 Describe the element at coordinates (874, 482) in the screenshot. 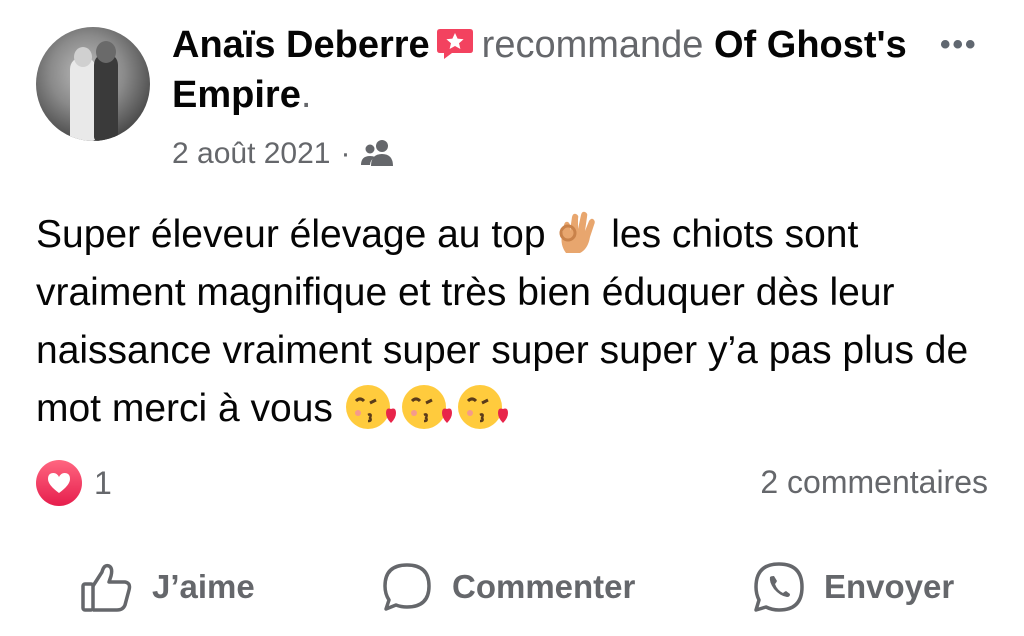

I see `comments-count-link: 2 commentaires` at that location.